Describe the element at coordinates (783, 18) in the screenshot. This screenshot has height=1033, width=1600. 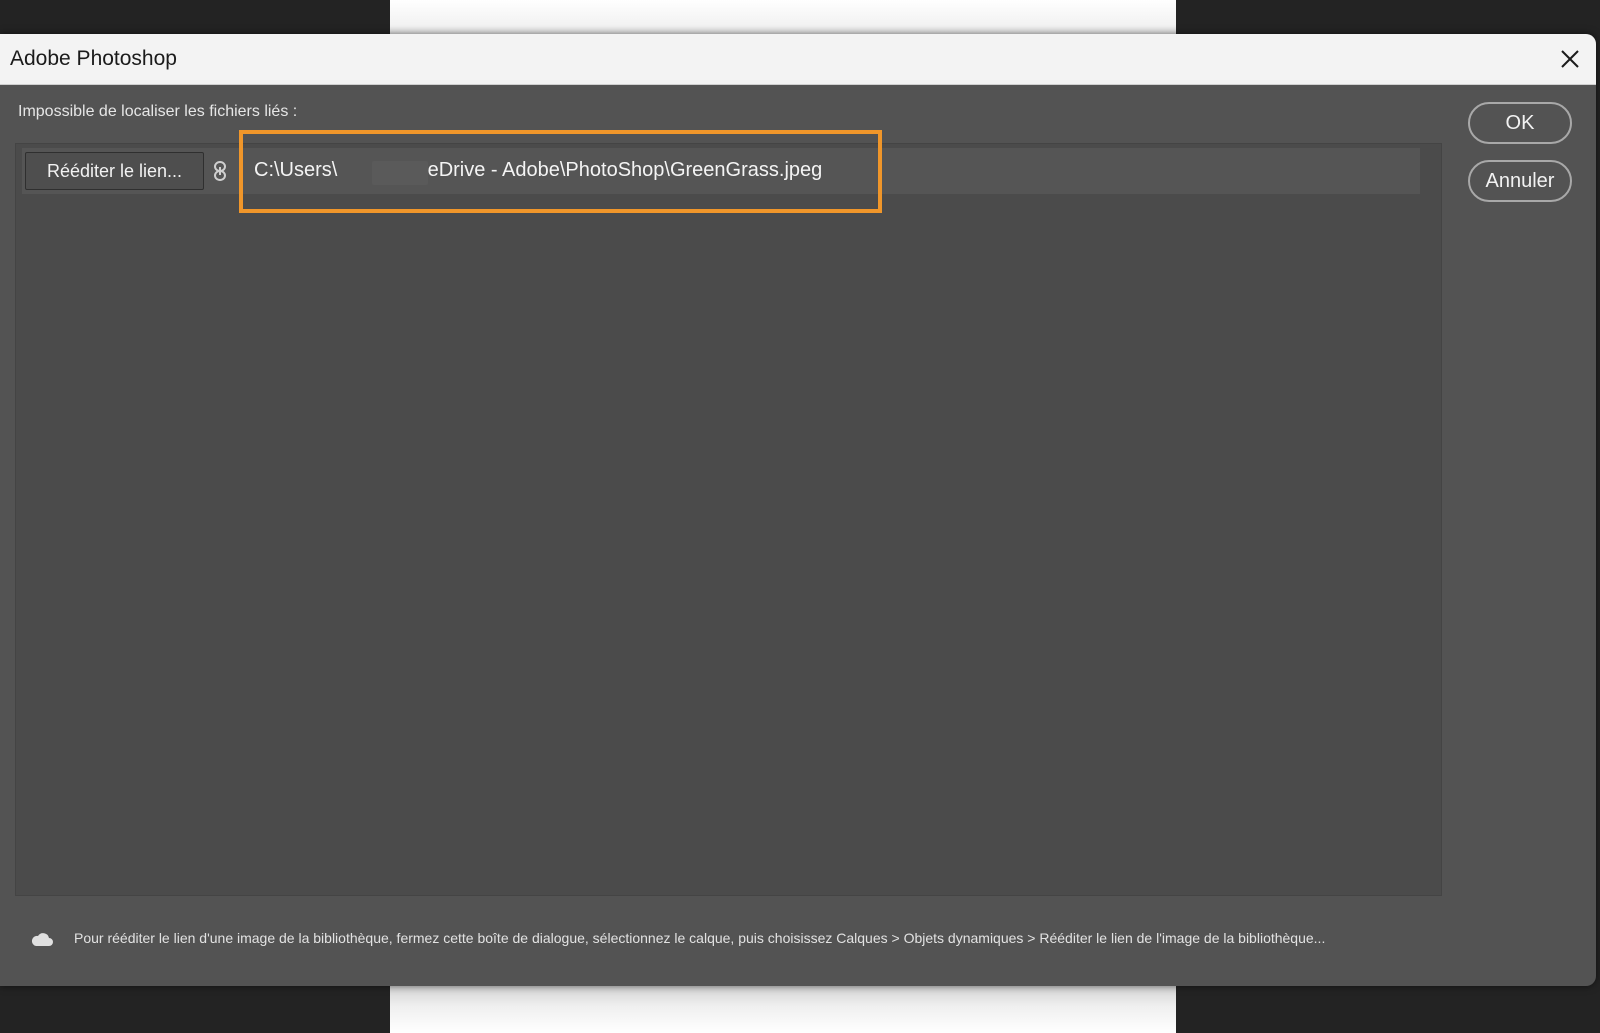
I see `document-canvas-top` at that location.